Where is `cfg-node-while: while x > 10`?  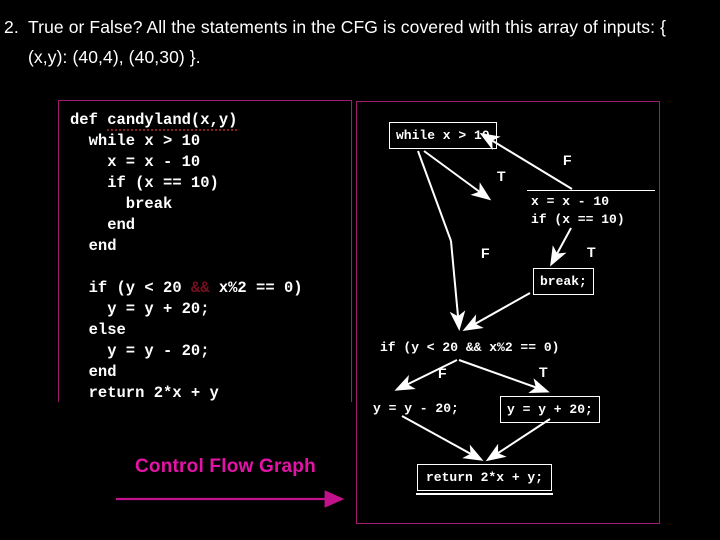 cfg-node-while: while x > 10 is located at coordinates (443, 135).